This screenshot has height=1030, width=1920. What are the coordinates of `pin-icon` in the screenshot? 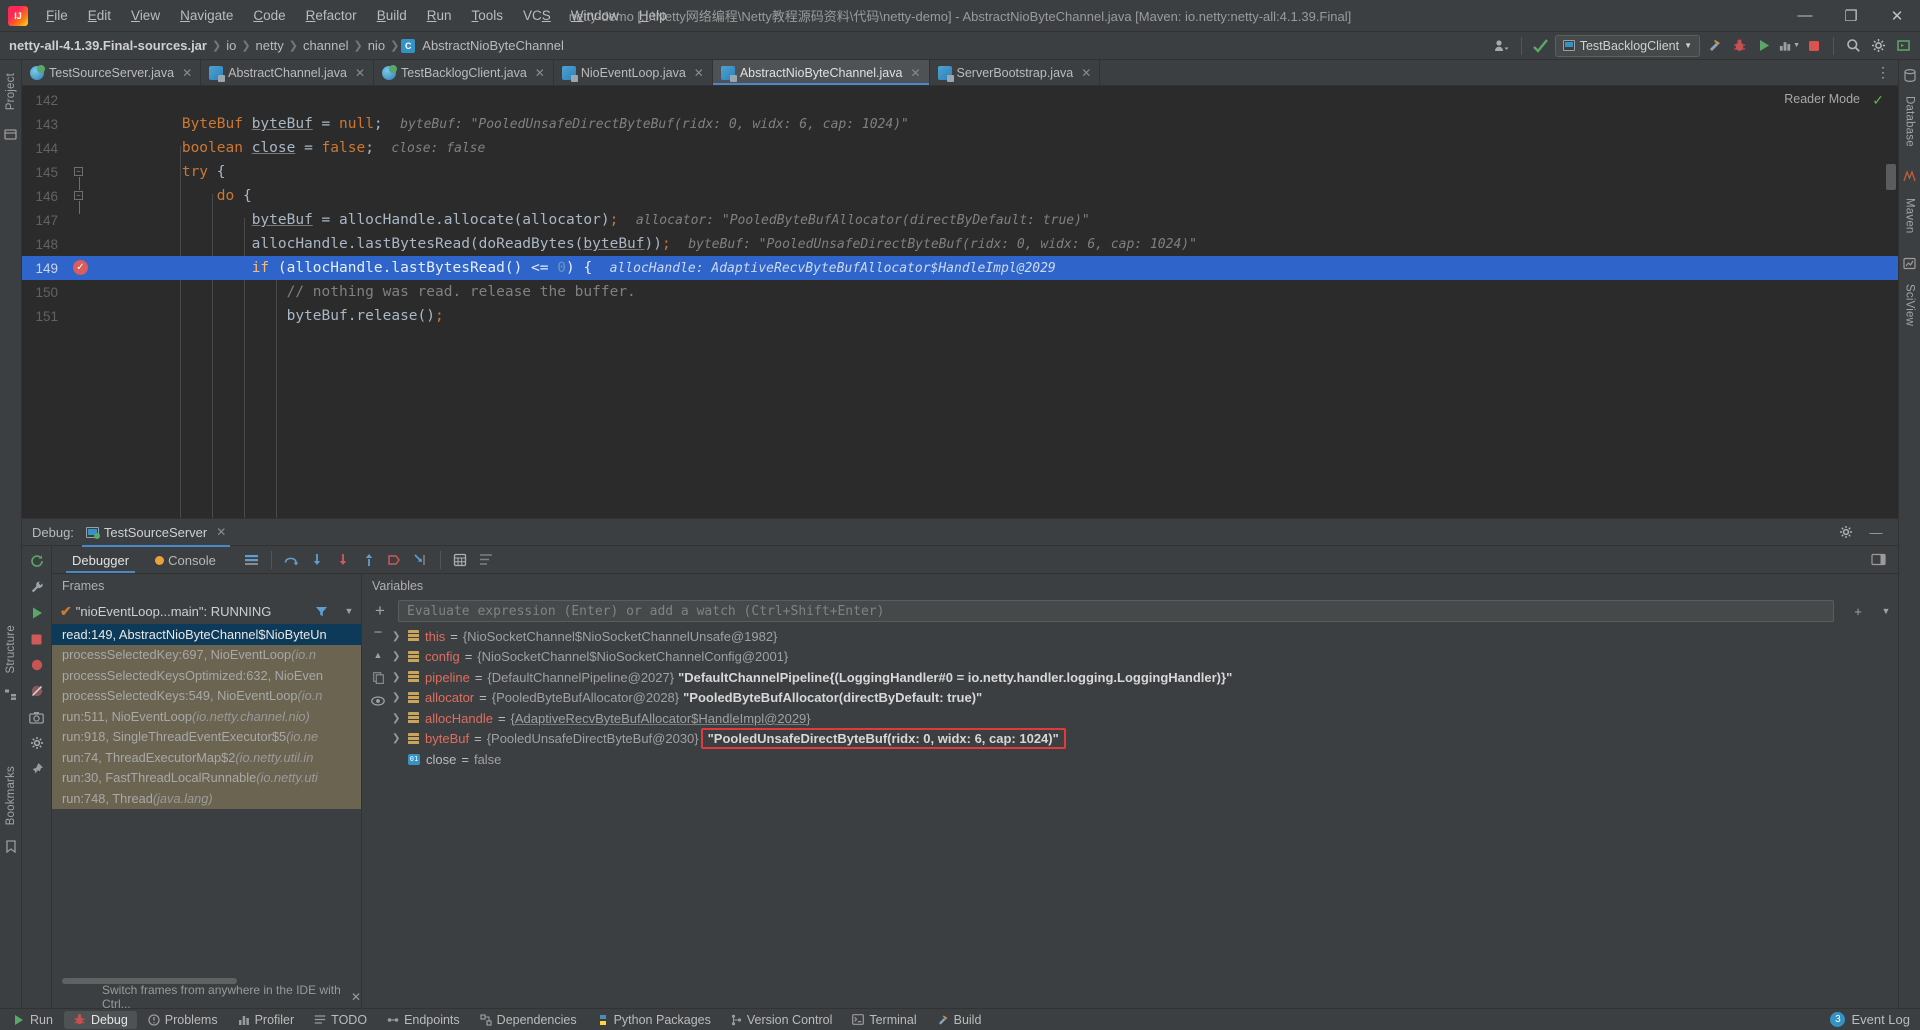 It's located at (37, 769).